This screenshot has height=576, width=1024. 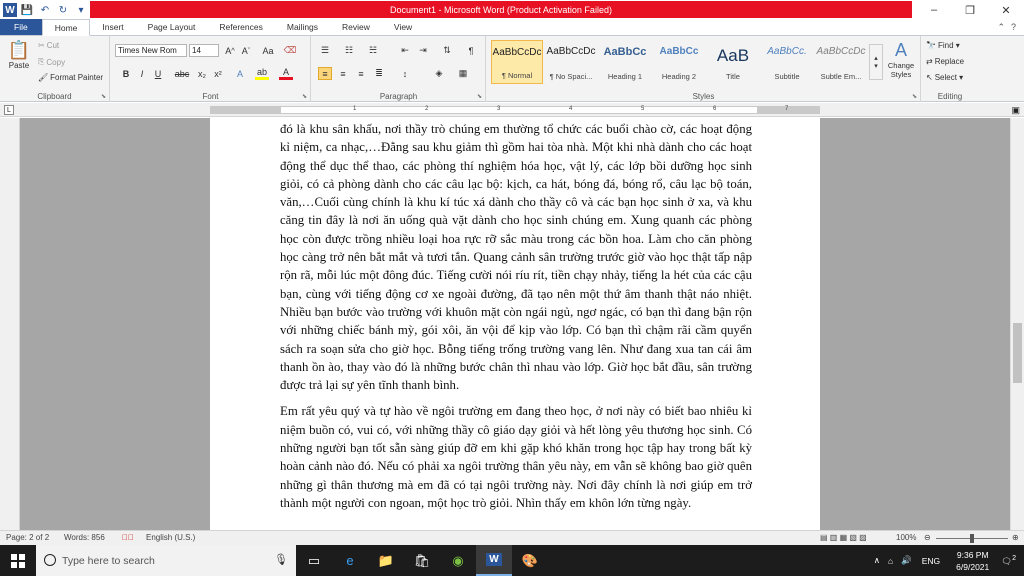 I want to click on borders-icon: ▦, so click(x=463, y=73).